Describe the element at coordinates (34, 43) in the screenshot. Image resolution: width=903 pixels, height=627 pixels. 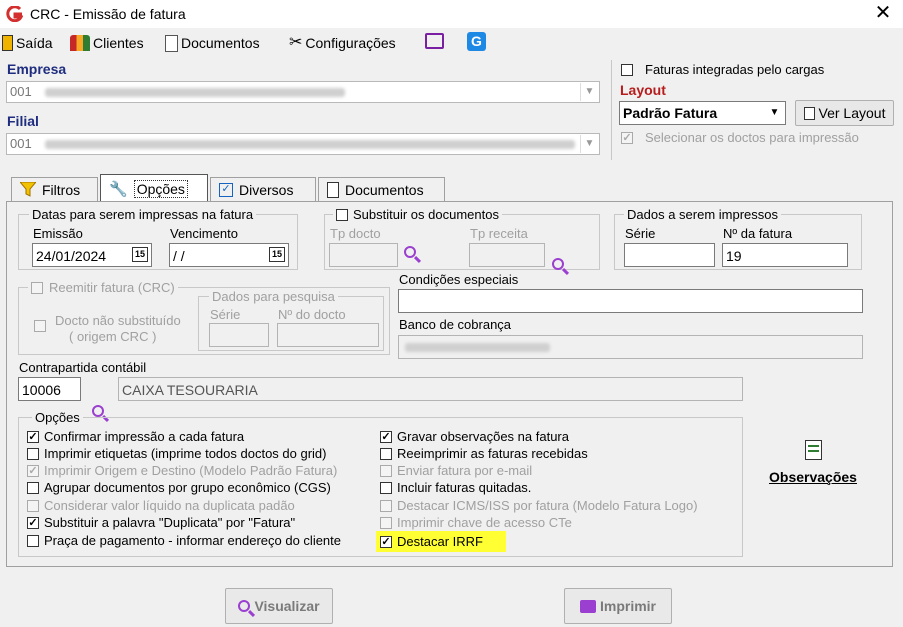
I see `menu-saida-label: Saída` at that location.